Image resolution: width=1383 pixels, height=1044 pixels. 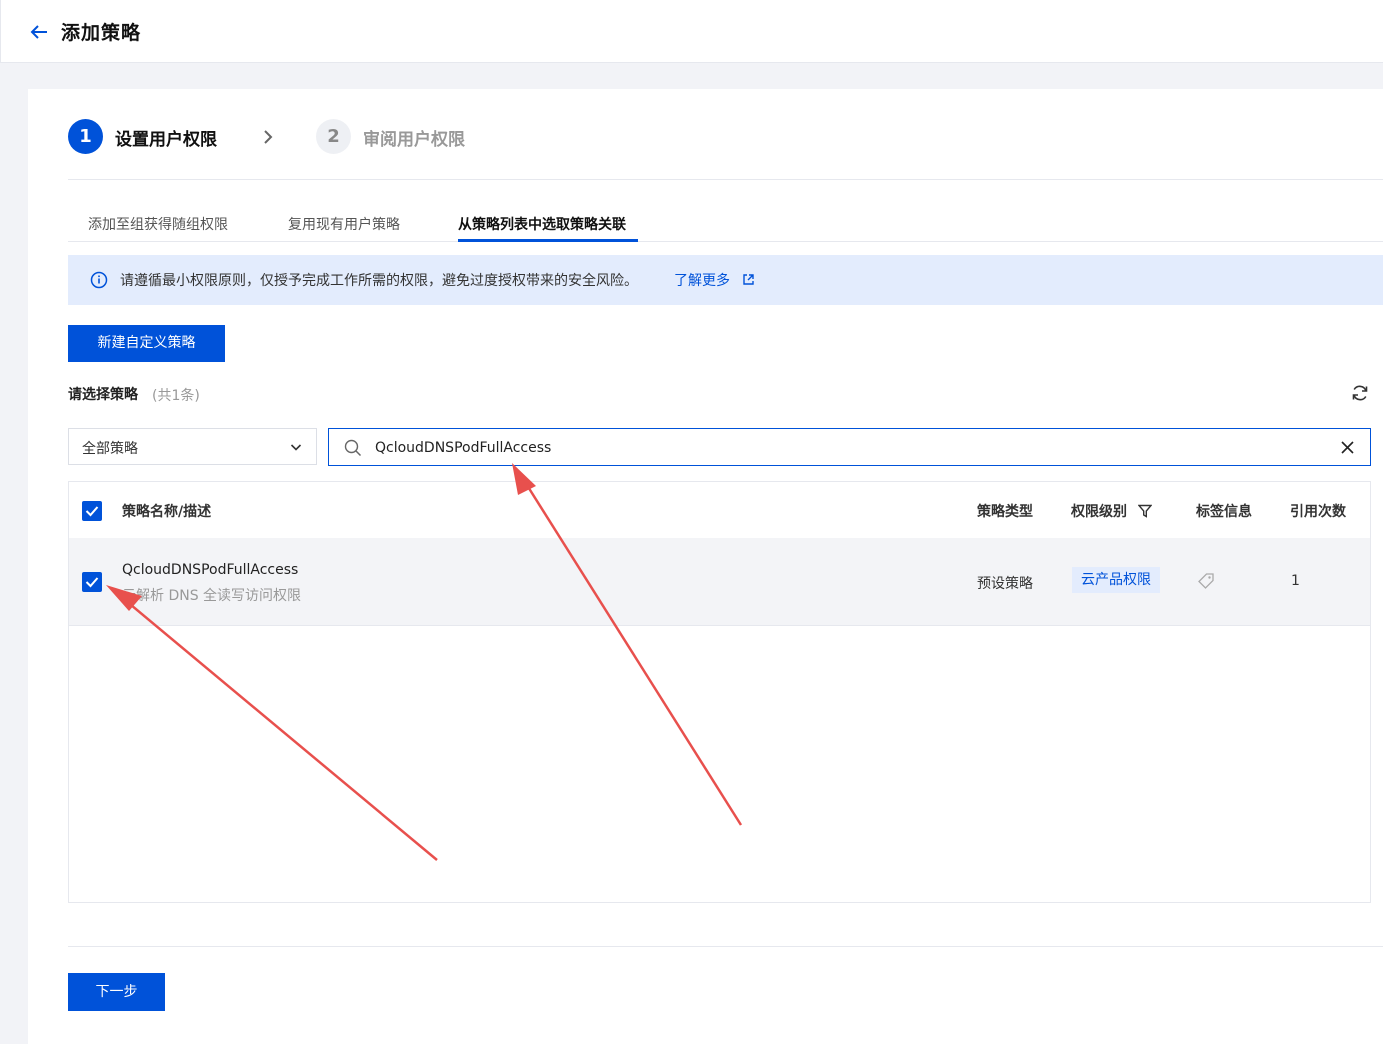 I want to click on column-header-type: 策略类型, so click(x=1005, y=512).